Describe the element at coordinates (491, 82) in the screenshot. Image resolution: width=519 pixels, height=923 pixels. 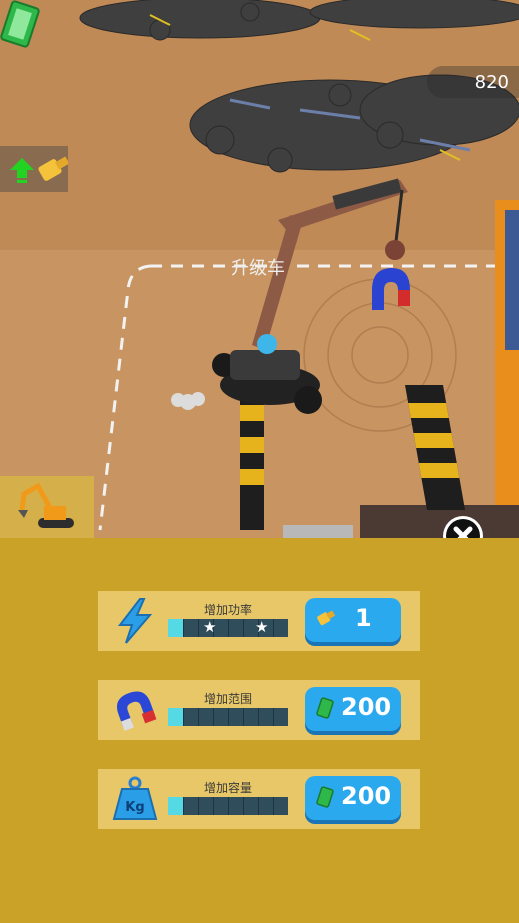
I see `money-counter: 820` at that location.